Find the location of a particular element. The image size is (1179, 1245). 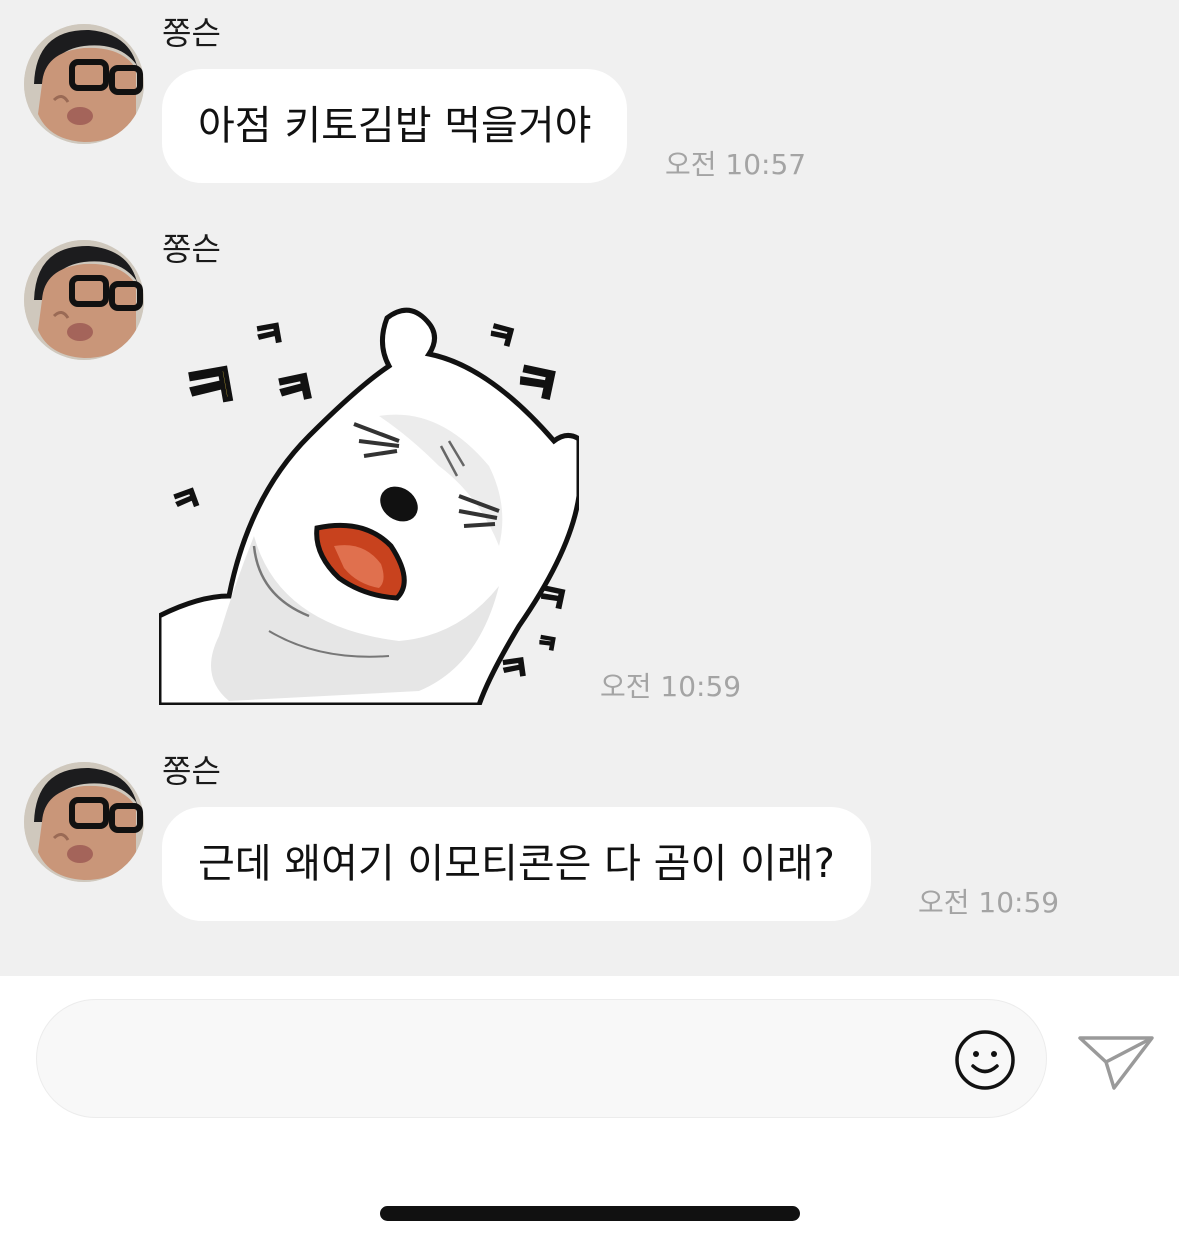

paper-plane-icon is located at coordinates (1116, 1060).